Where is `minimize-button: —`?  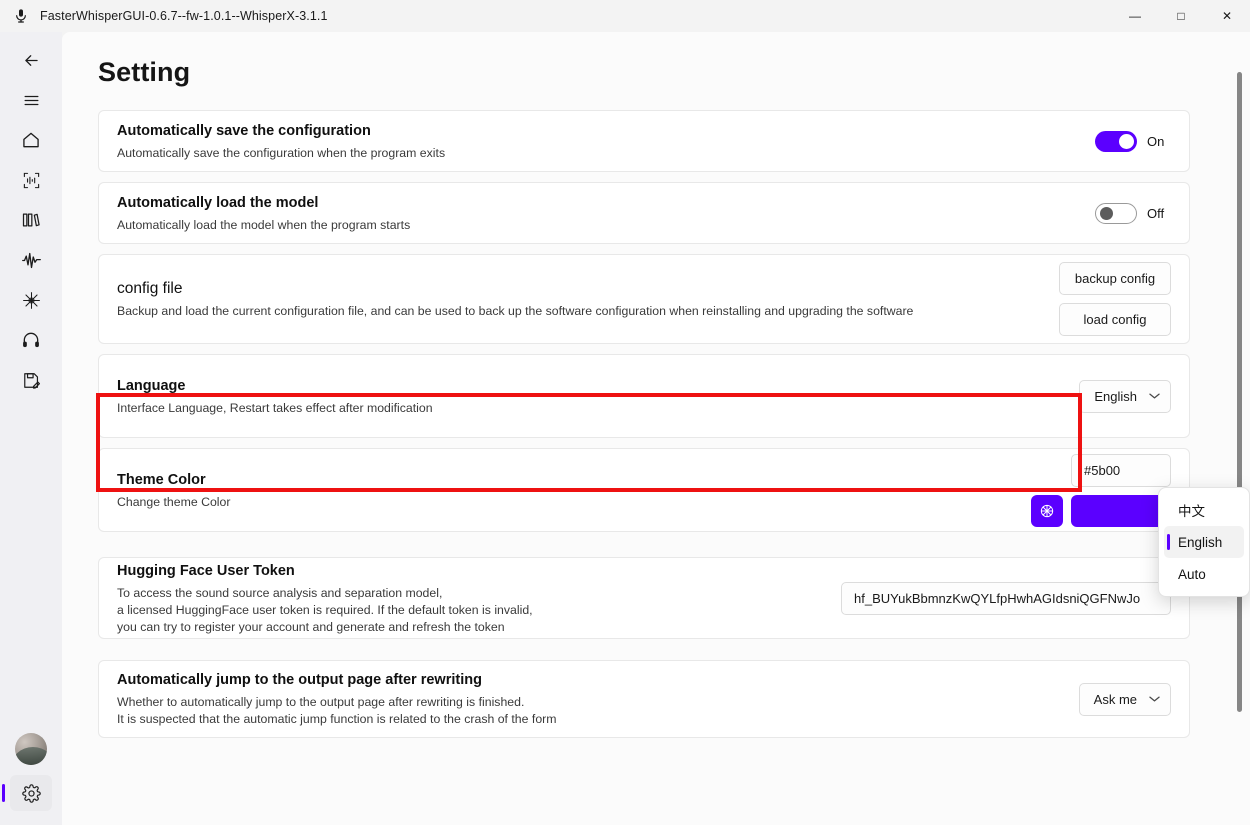 minimize-button: — is located at coordinates (1135, 16).